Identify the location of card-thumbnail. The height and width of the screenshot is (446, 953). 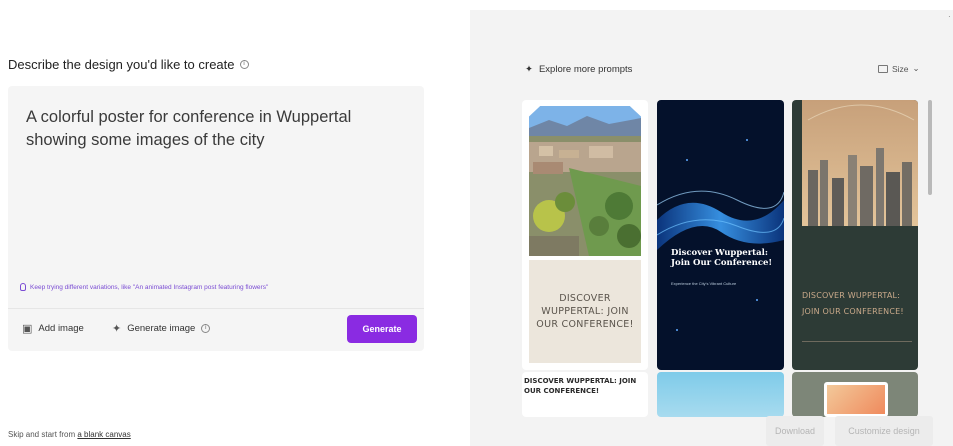
(856, 399).